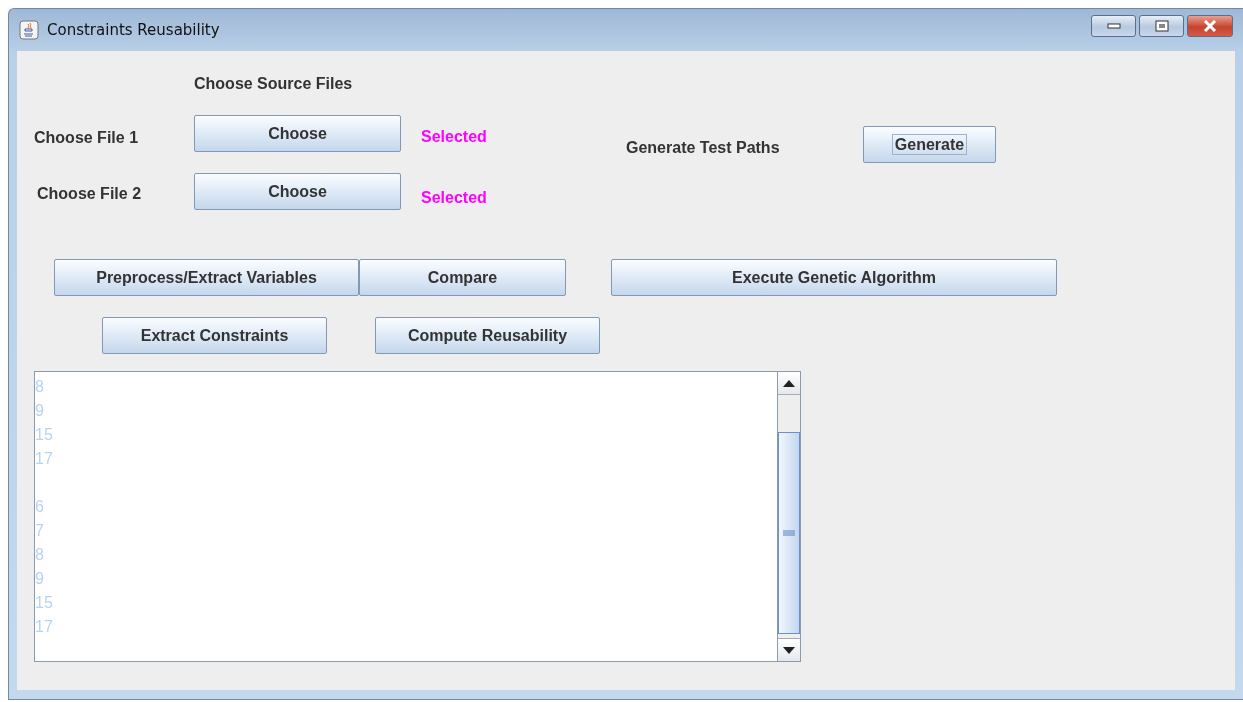 The height and width of the screenshot is (702, 1243). What do you see at coordinates (40, 507) in the screenshot?
I see `output-line: 6` at bounding box center [40, 507].